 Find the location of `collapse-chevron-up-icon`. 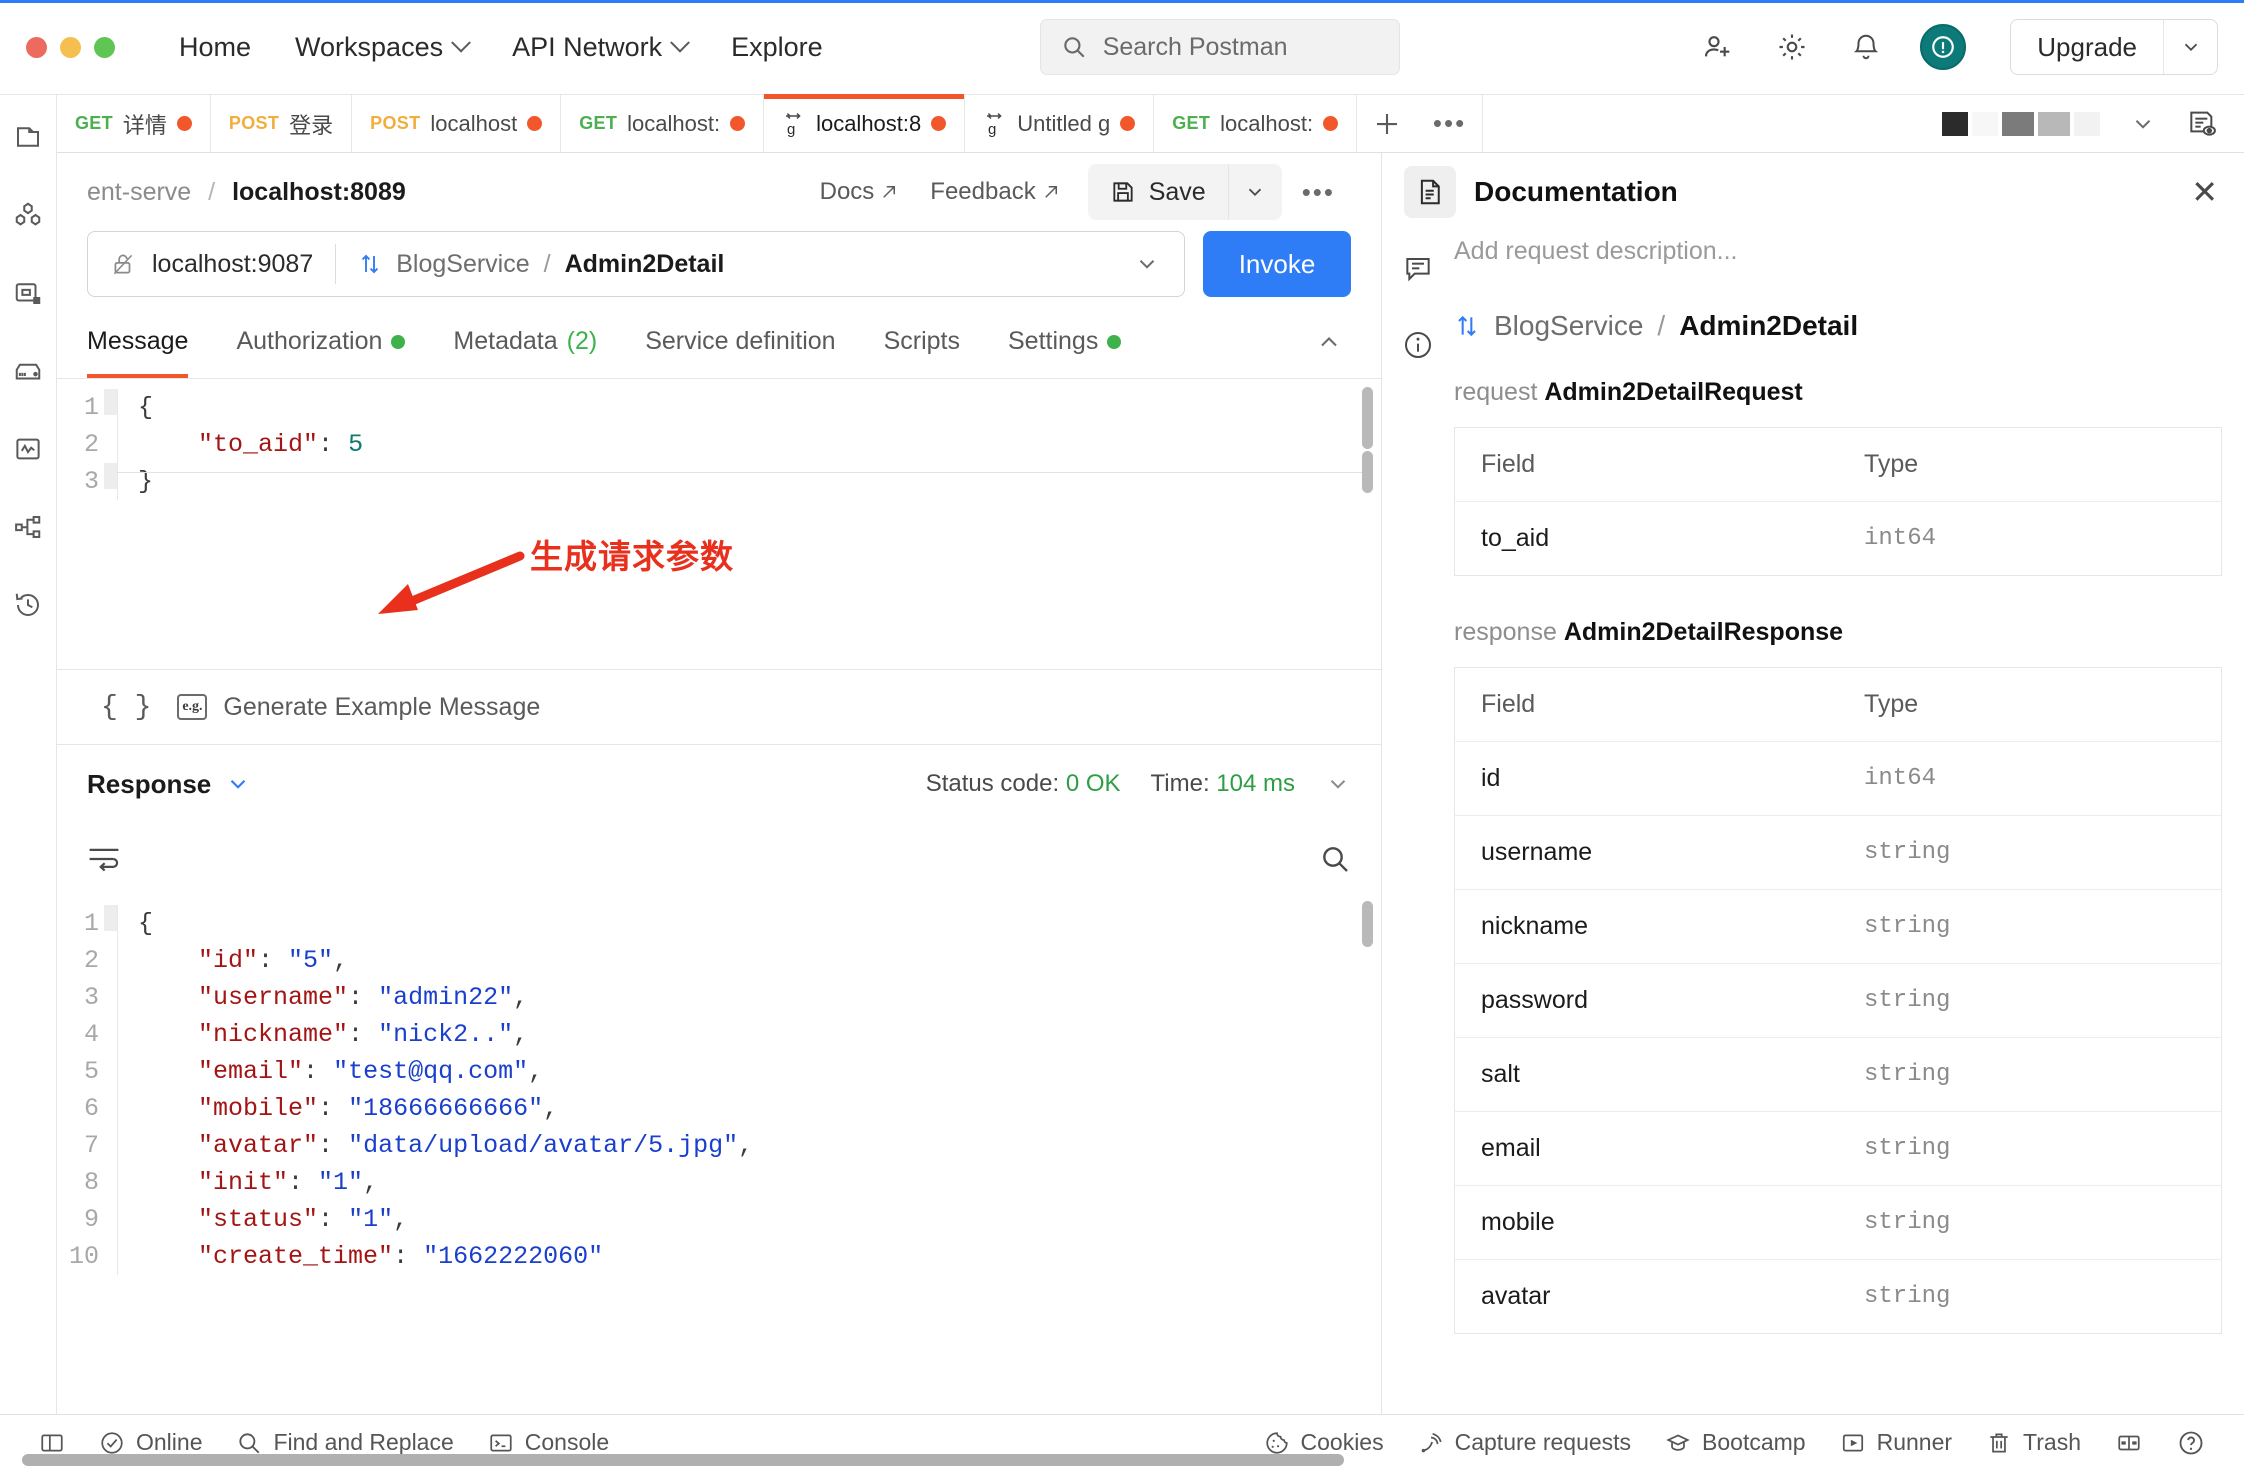

collapse-chevron-up-icon is located at coordinates (1333, 342).